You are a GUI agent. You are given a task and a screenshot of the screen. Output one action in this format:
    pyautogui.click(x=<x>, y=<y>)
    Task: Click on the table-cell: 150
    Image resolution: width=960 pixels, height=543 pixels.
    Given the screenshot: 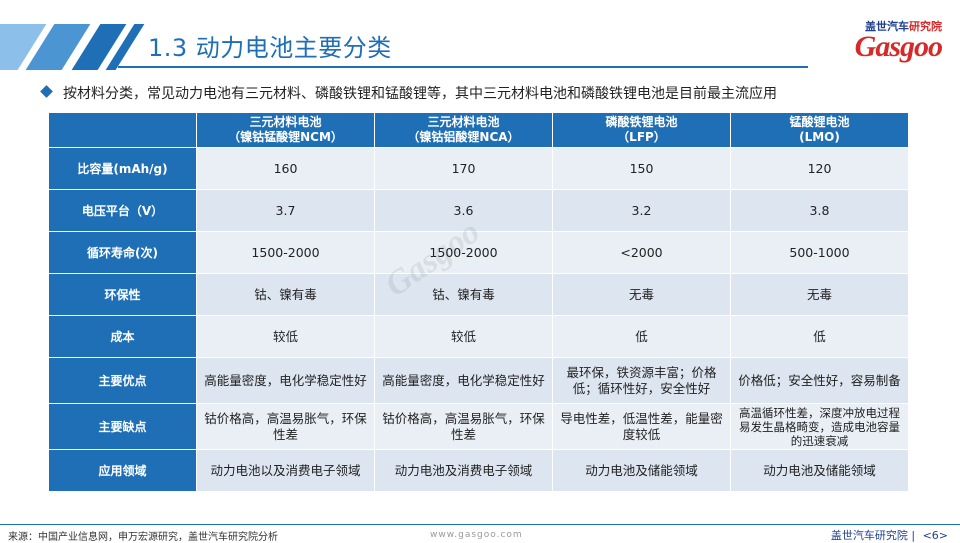 What is the action you would take?
    pyautogui.click(x=641, y=168)
    